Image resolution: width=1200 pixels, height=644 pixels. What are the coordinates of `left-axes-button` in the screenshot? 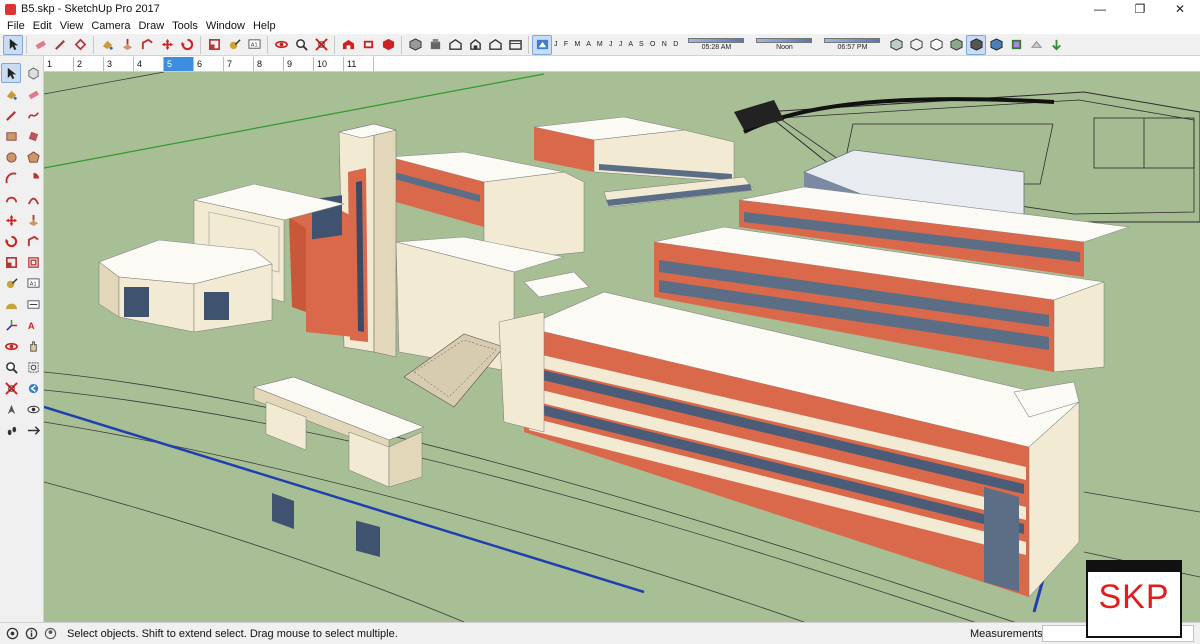 It's located at (11, 325).